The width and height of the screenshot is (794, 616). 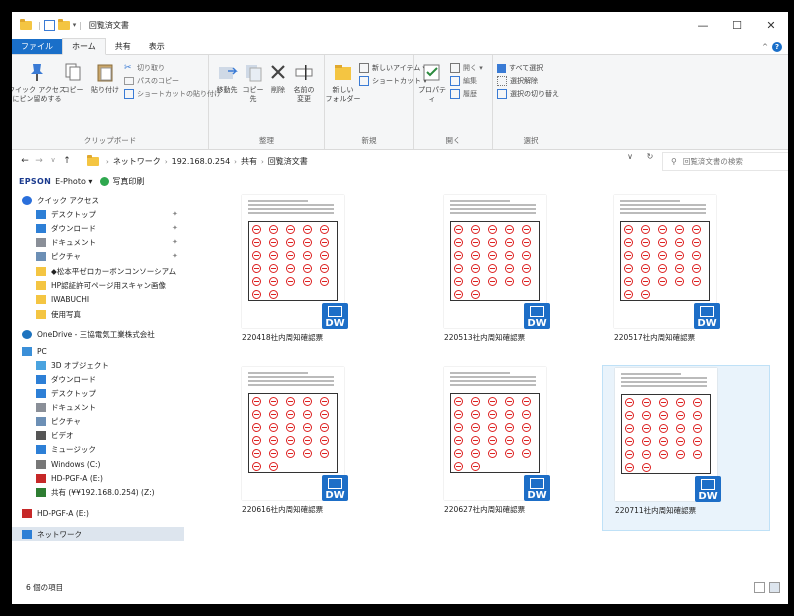 What do you see at coordinates (98, 256) in the screenshot?
I see `nav-item: ピクチャ ✦` at bounding box center [98, 256].